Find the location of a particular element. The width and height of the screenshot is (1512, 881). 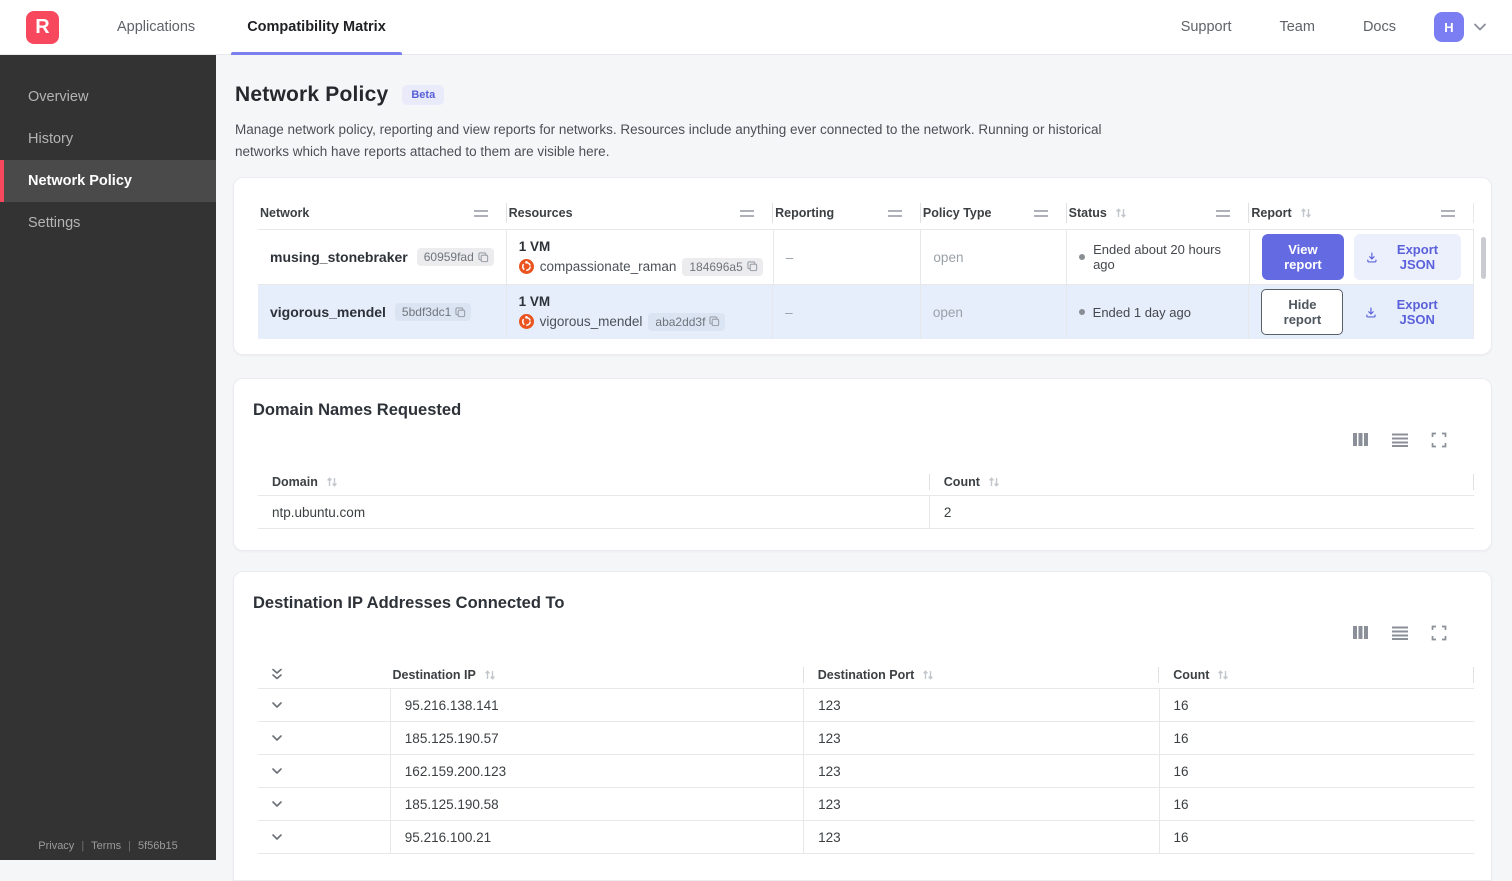

table-scrollbar is located at coordinates (1483, 258).